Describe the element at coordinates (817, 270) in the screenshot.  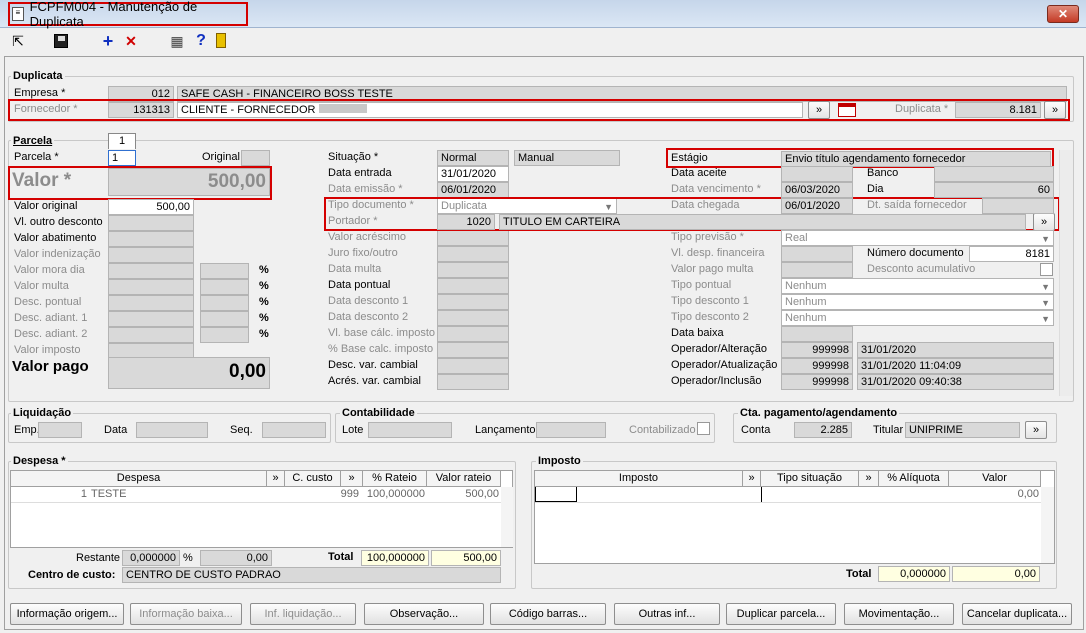
I see `valor-pago-multa-field` at that location.